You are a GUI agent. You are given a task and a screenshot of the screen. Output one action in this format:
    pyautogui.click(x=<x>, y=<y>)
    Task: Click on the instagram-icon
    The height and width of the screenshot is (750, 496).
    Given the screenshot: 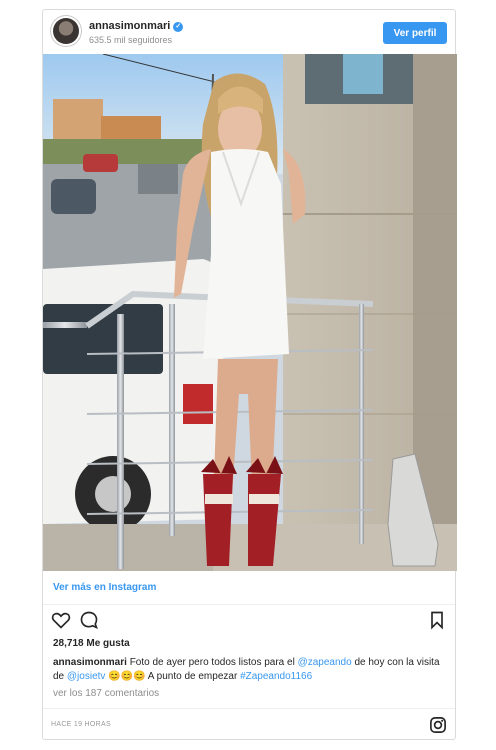 What is the action you would take?
    pyautogui.click(x=438, y=725)
    